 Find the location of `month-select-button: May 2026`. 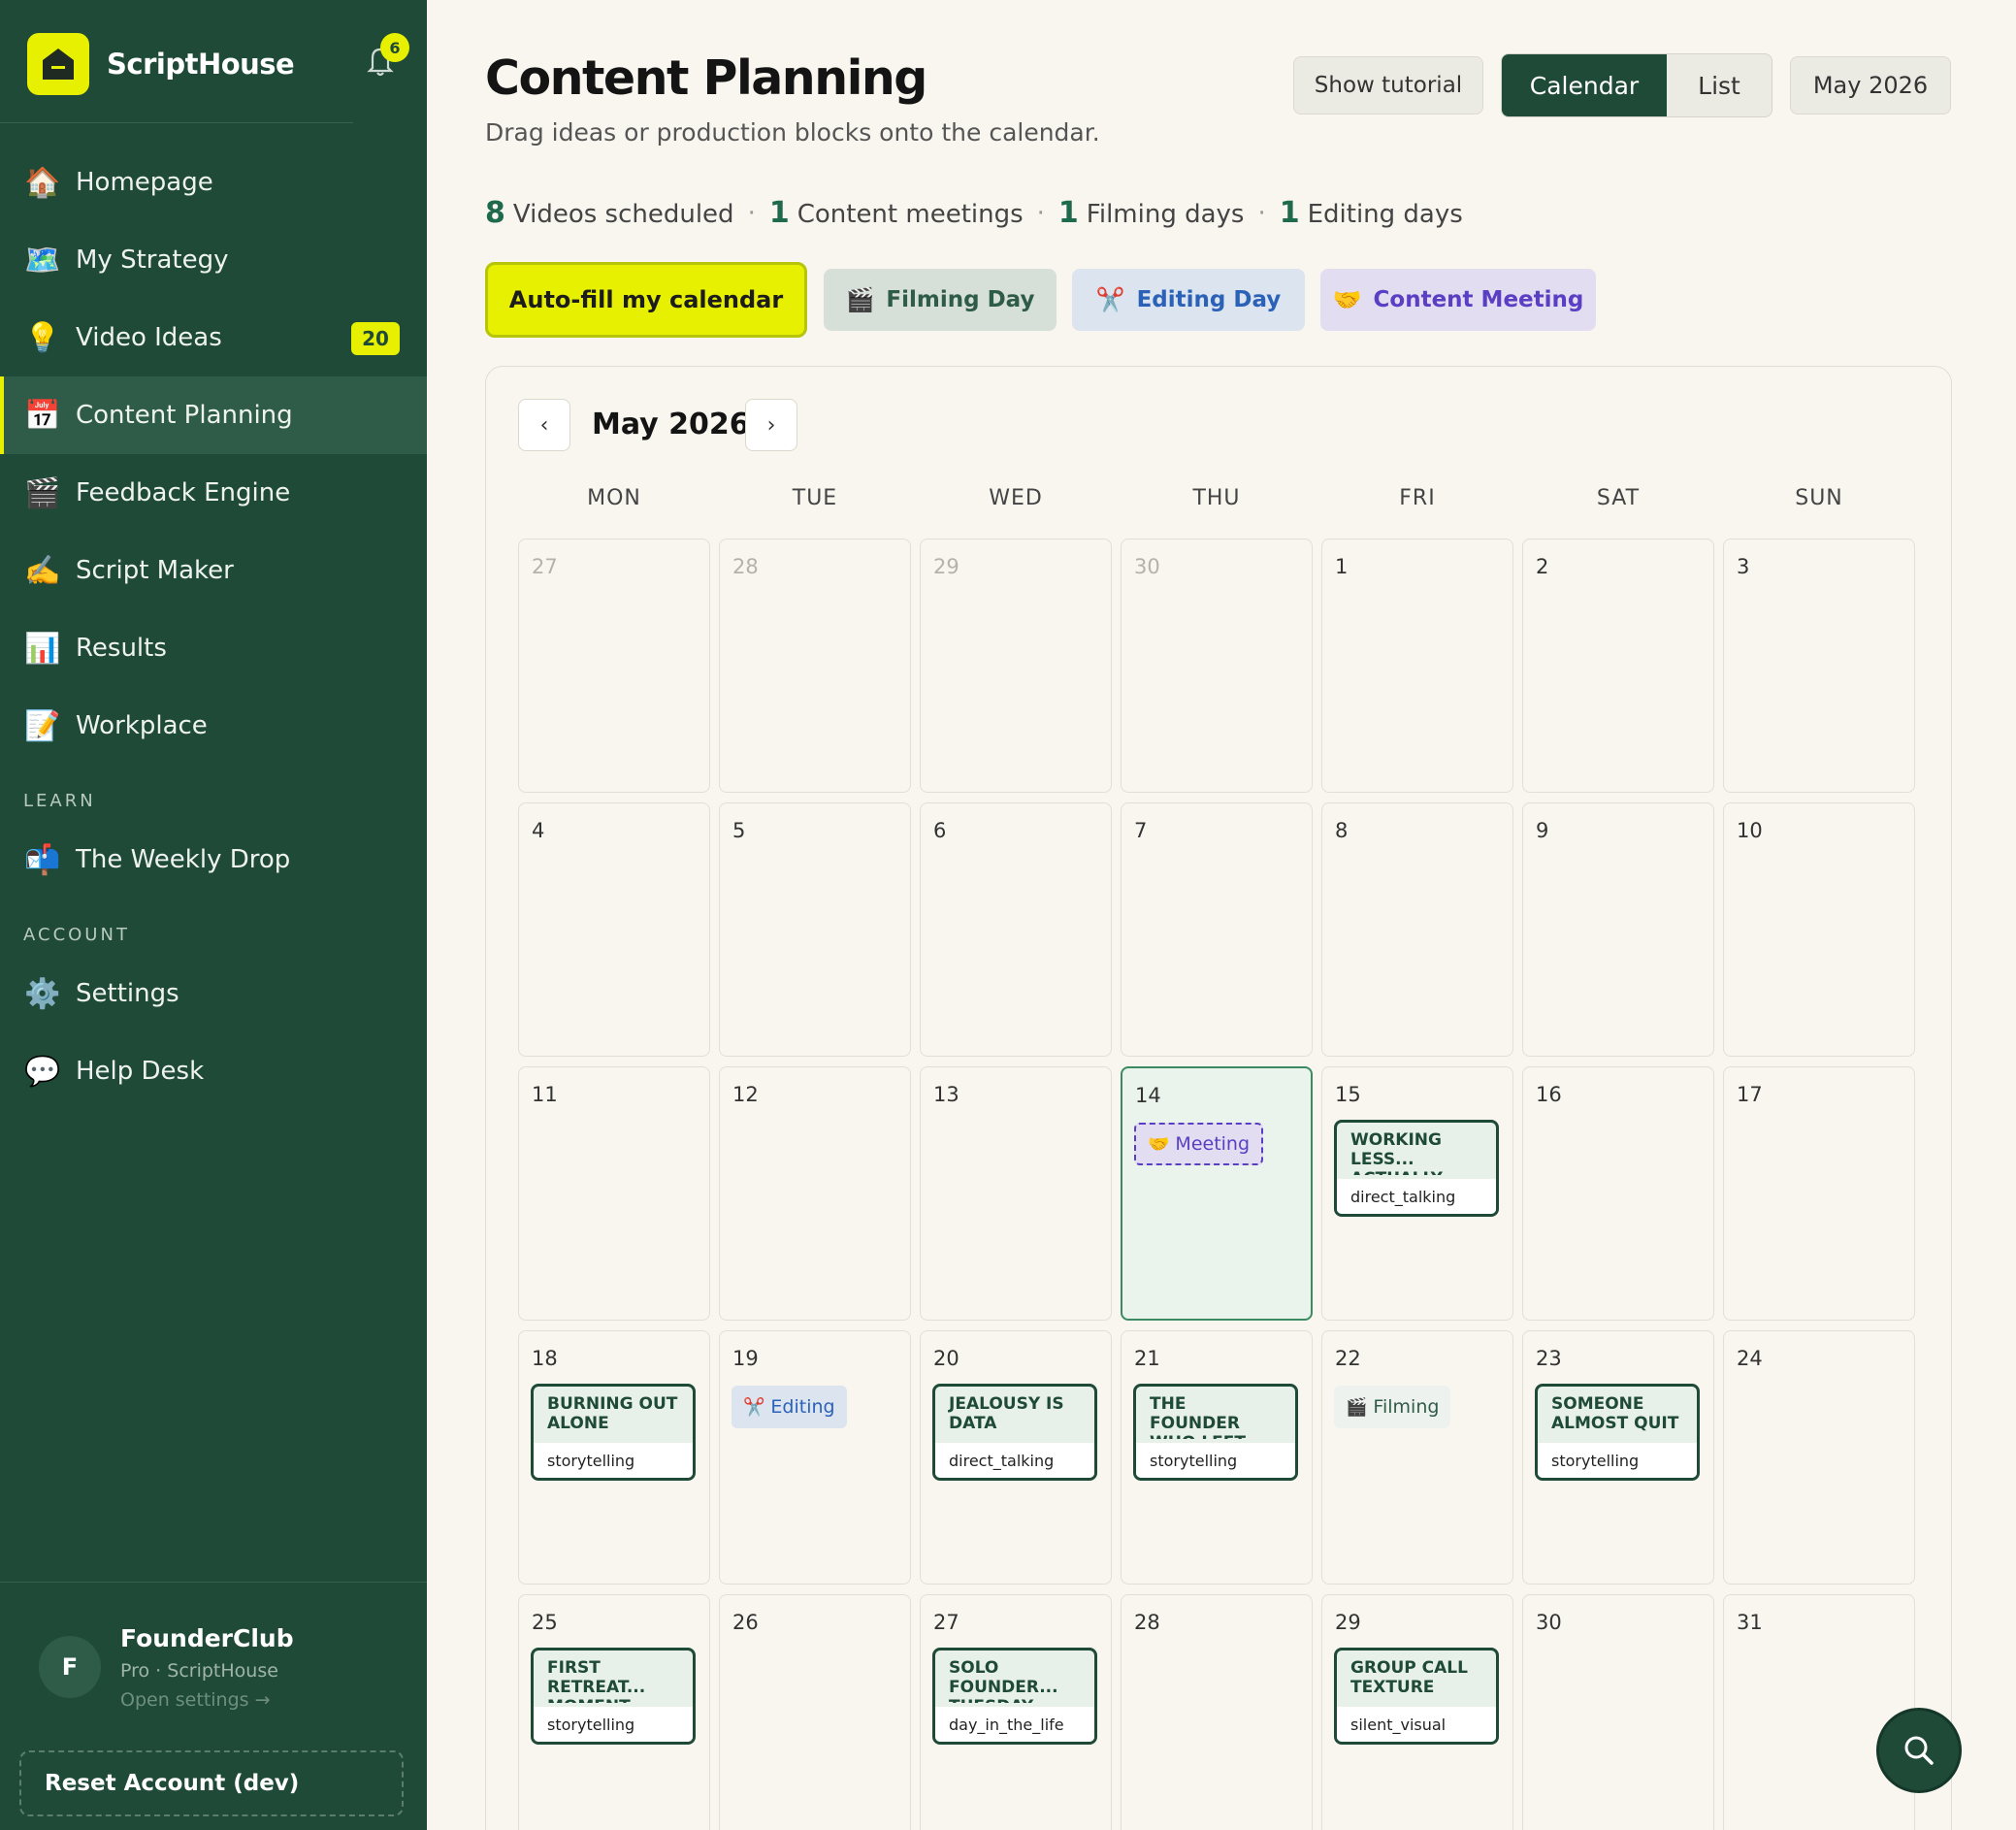

month-select-button: May 2026 is located at coordinates (1870, 85).